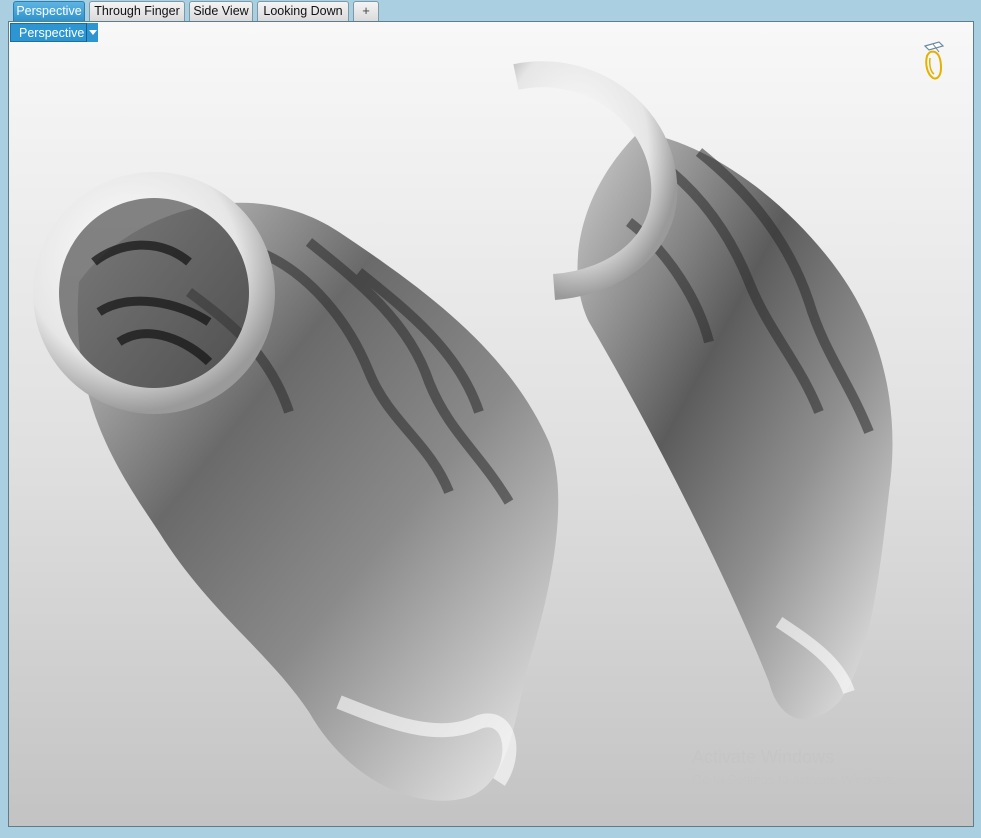  I want to click on add-tab-button: +, so click(366, 11).